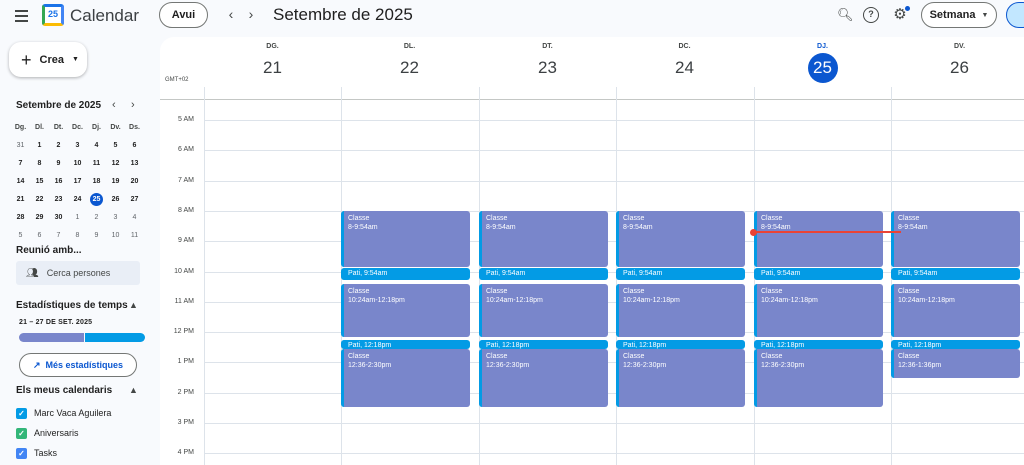 The height and width of the screenshot is (465, 1024). What do you see at coordinates (115, 199) in the screenshot?
I see `mini-day: 26` at bounding box center [115, 199].